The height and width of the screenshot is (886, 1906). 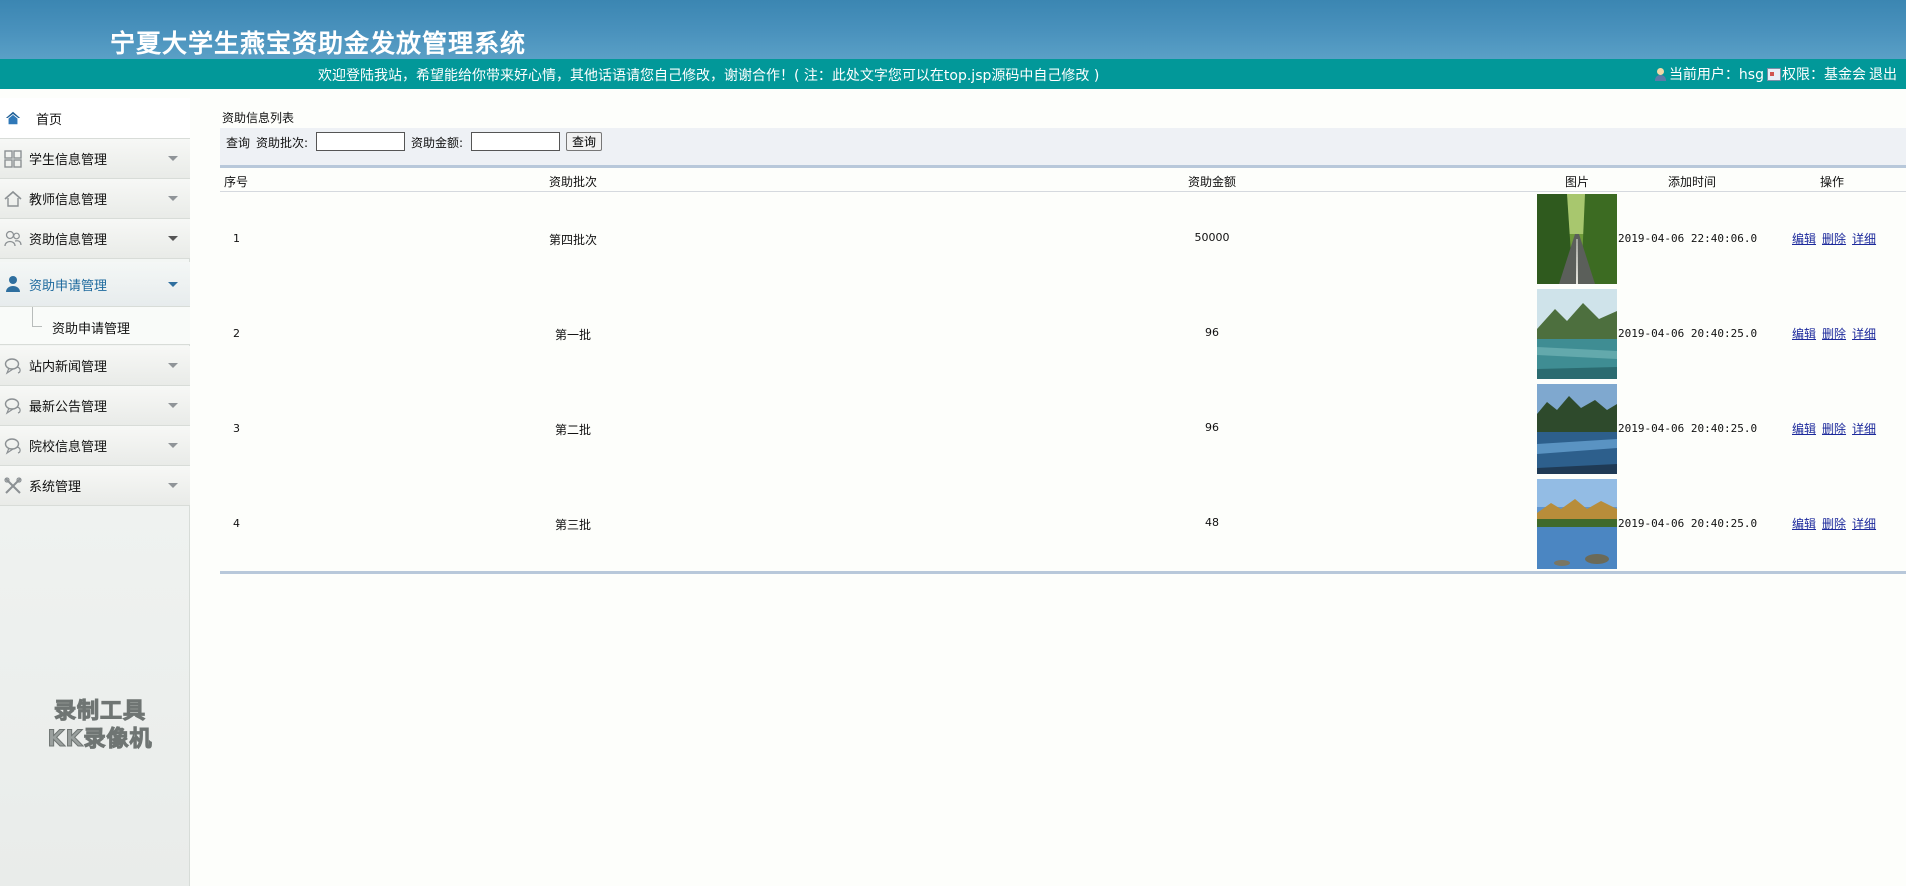 What do you see at coordinates (1063, 181) in the screenshot?
I see `table-header: 序号 资助批次 资助金额 图片 添加时间 操作` at bounding box center [1063, 181].